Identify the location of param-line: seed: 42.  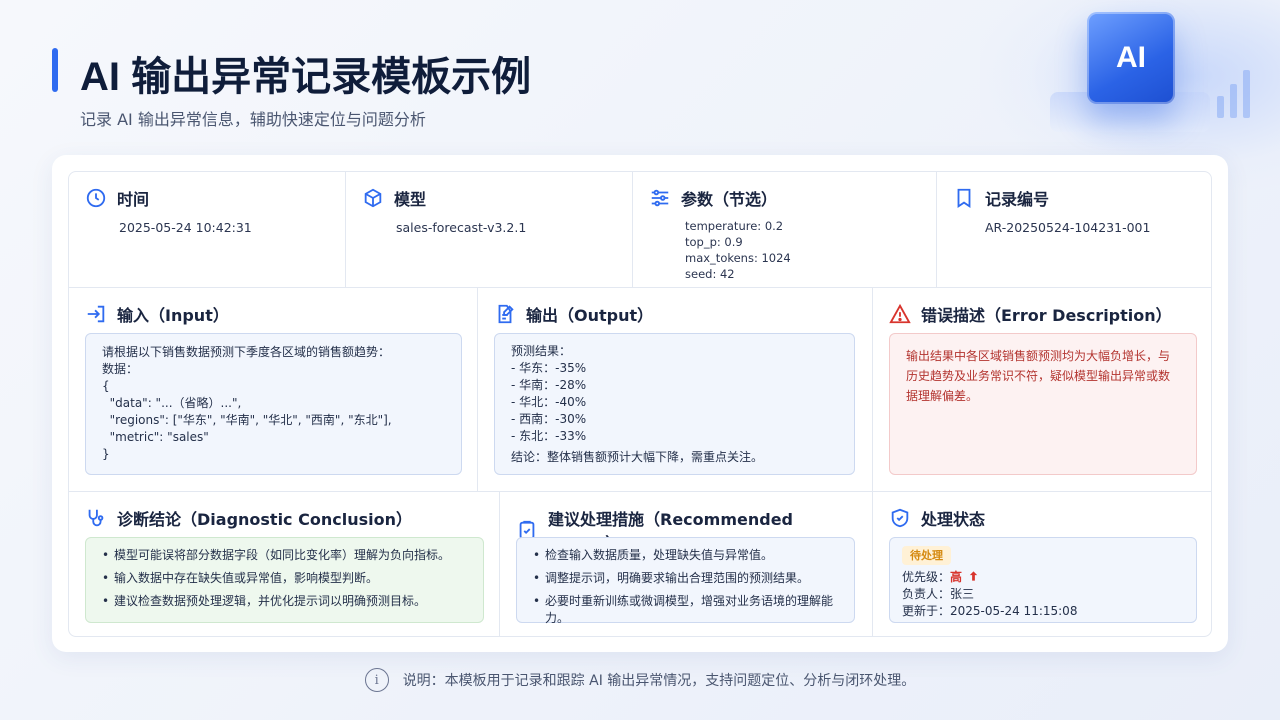
(710, 274).